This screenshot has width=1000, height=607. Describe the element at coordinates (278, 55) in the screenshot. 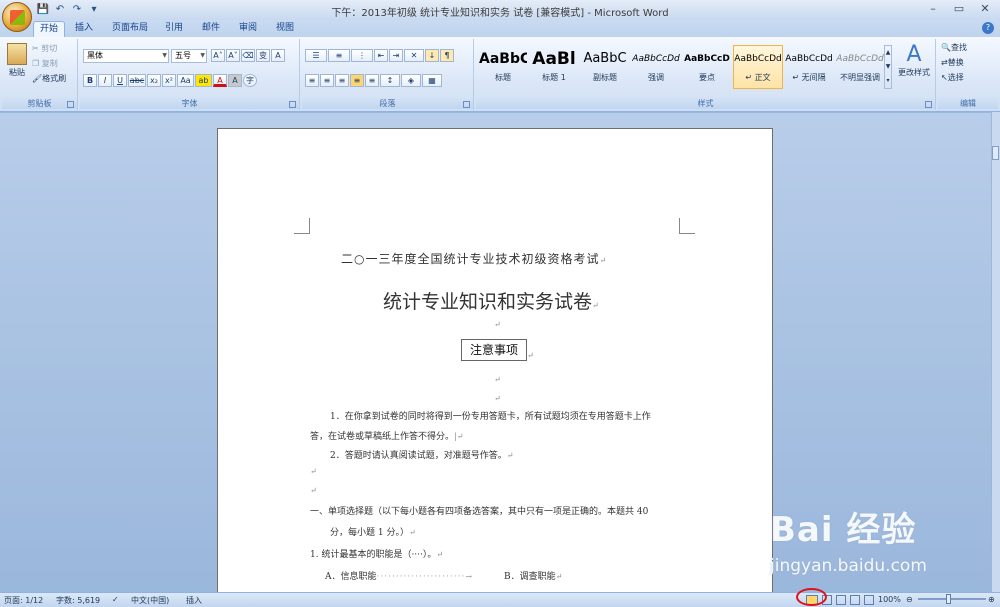

I see `char-border-icon: A` at that location.